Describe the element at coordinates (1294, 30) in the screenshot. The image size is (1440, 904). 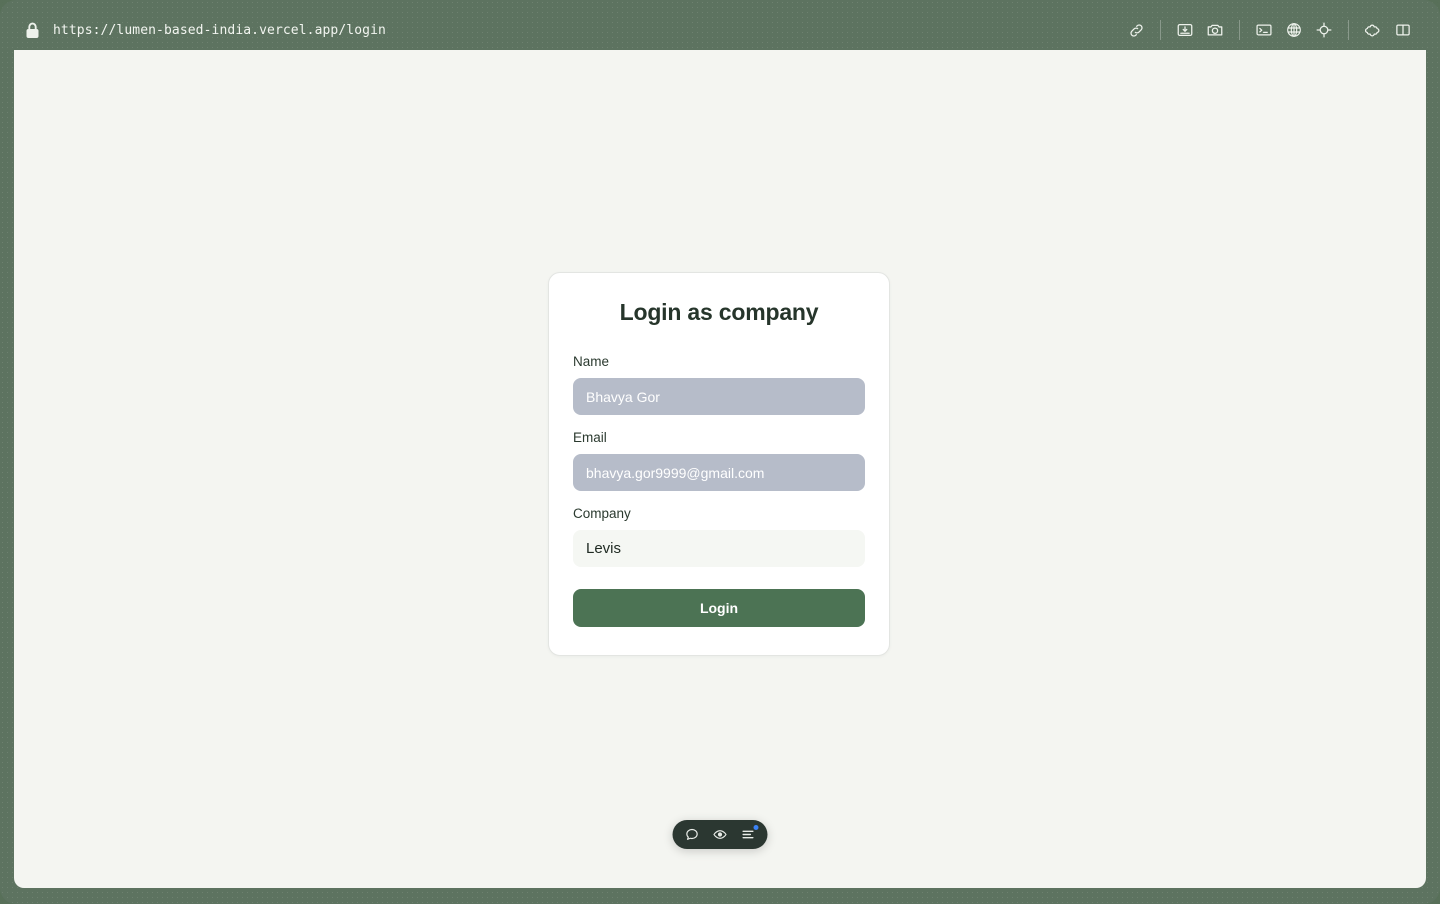
I see `globe-icon` at that location.